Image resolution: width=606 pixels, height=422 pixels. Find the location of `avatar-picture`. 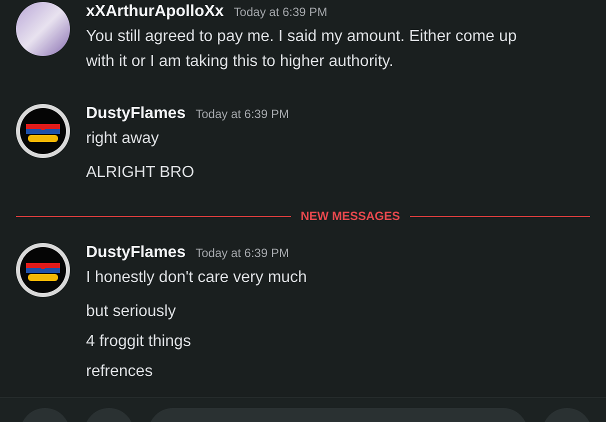

avatar-picture is located at coordinates (43, 29).